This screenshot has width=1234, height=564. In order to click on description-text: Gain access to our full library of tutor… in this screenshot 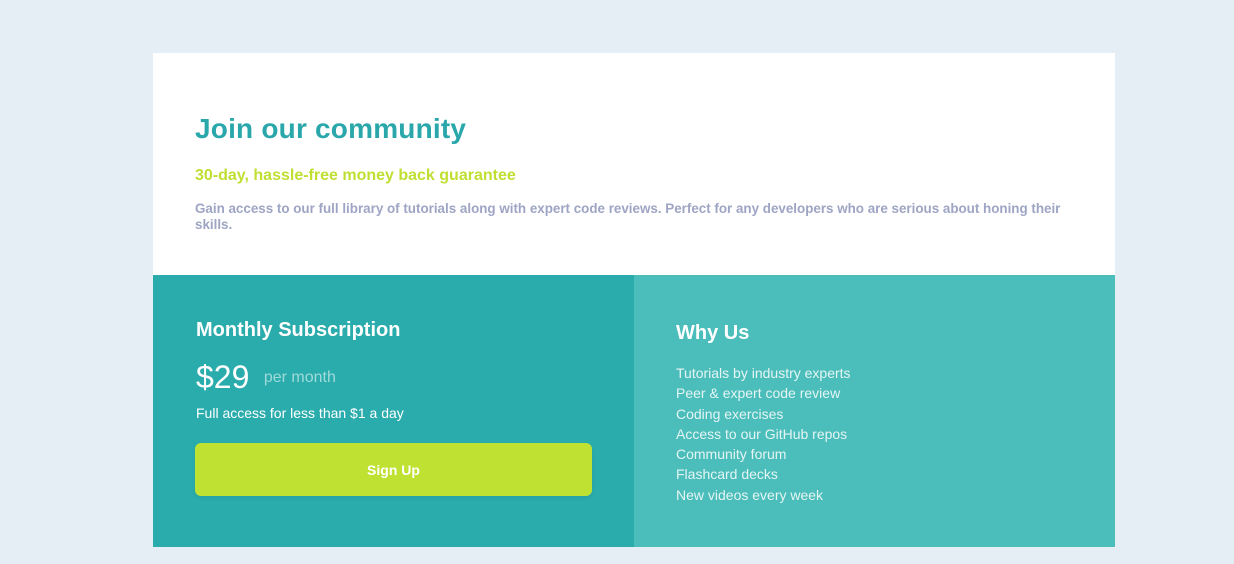, I will do `click(628, 216)`.